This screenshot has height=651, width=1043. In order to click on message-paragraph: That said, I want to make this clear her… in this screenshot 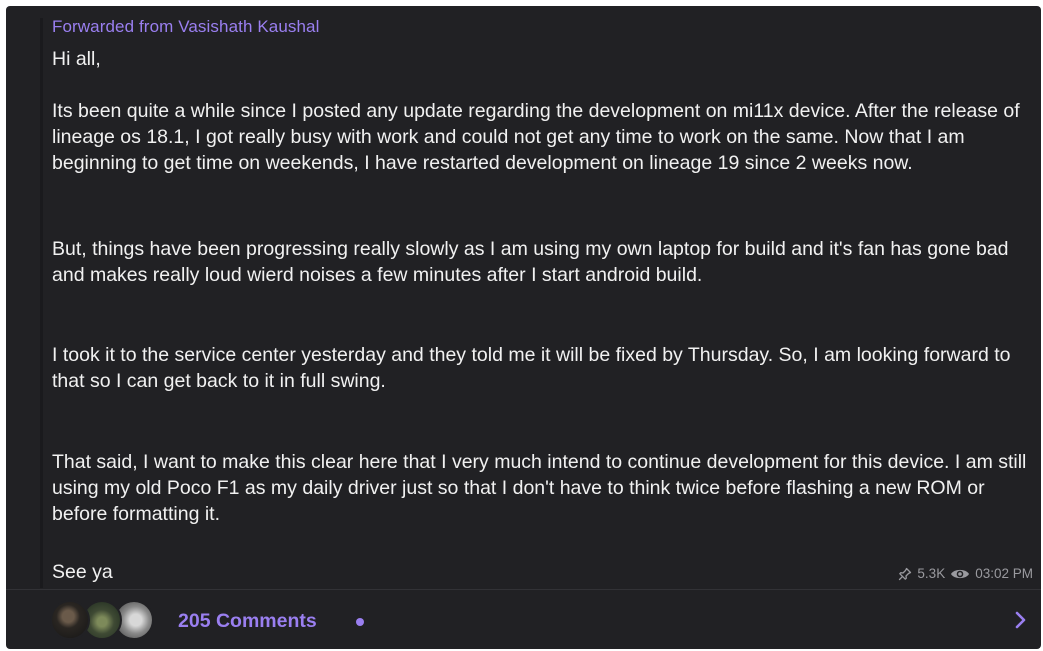, I will do `click(539, 488)`.